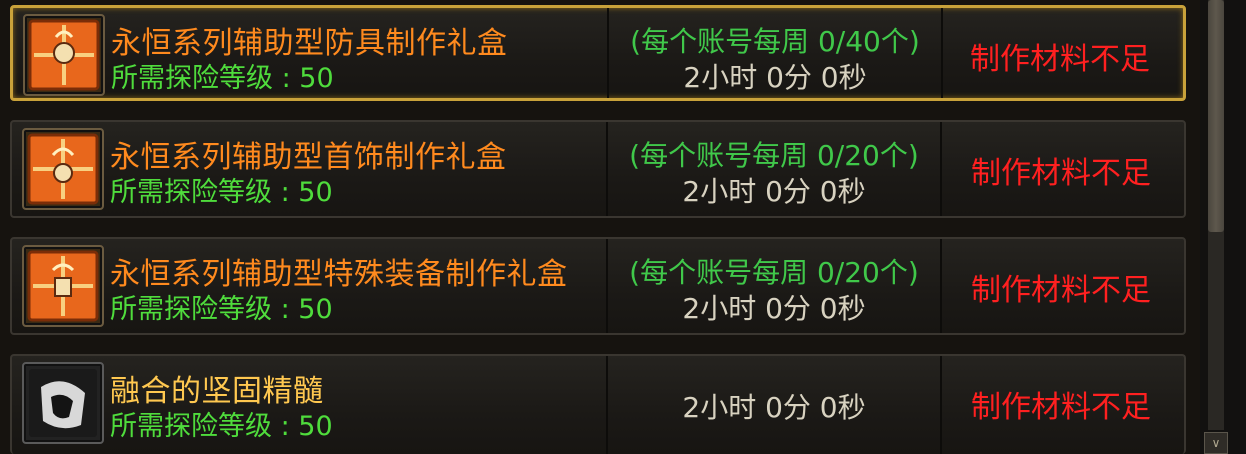  What do you see at coordinates (1216, 116) in the screenshot?
I see `scroll-thumb` at bounding box center [1216, 116].